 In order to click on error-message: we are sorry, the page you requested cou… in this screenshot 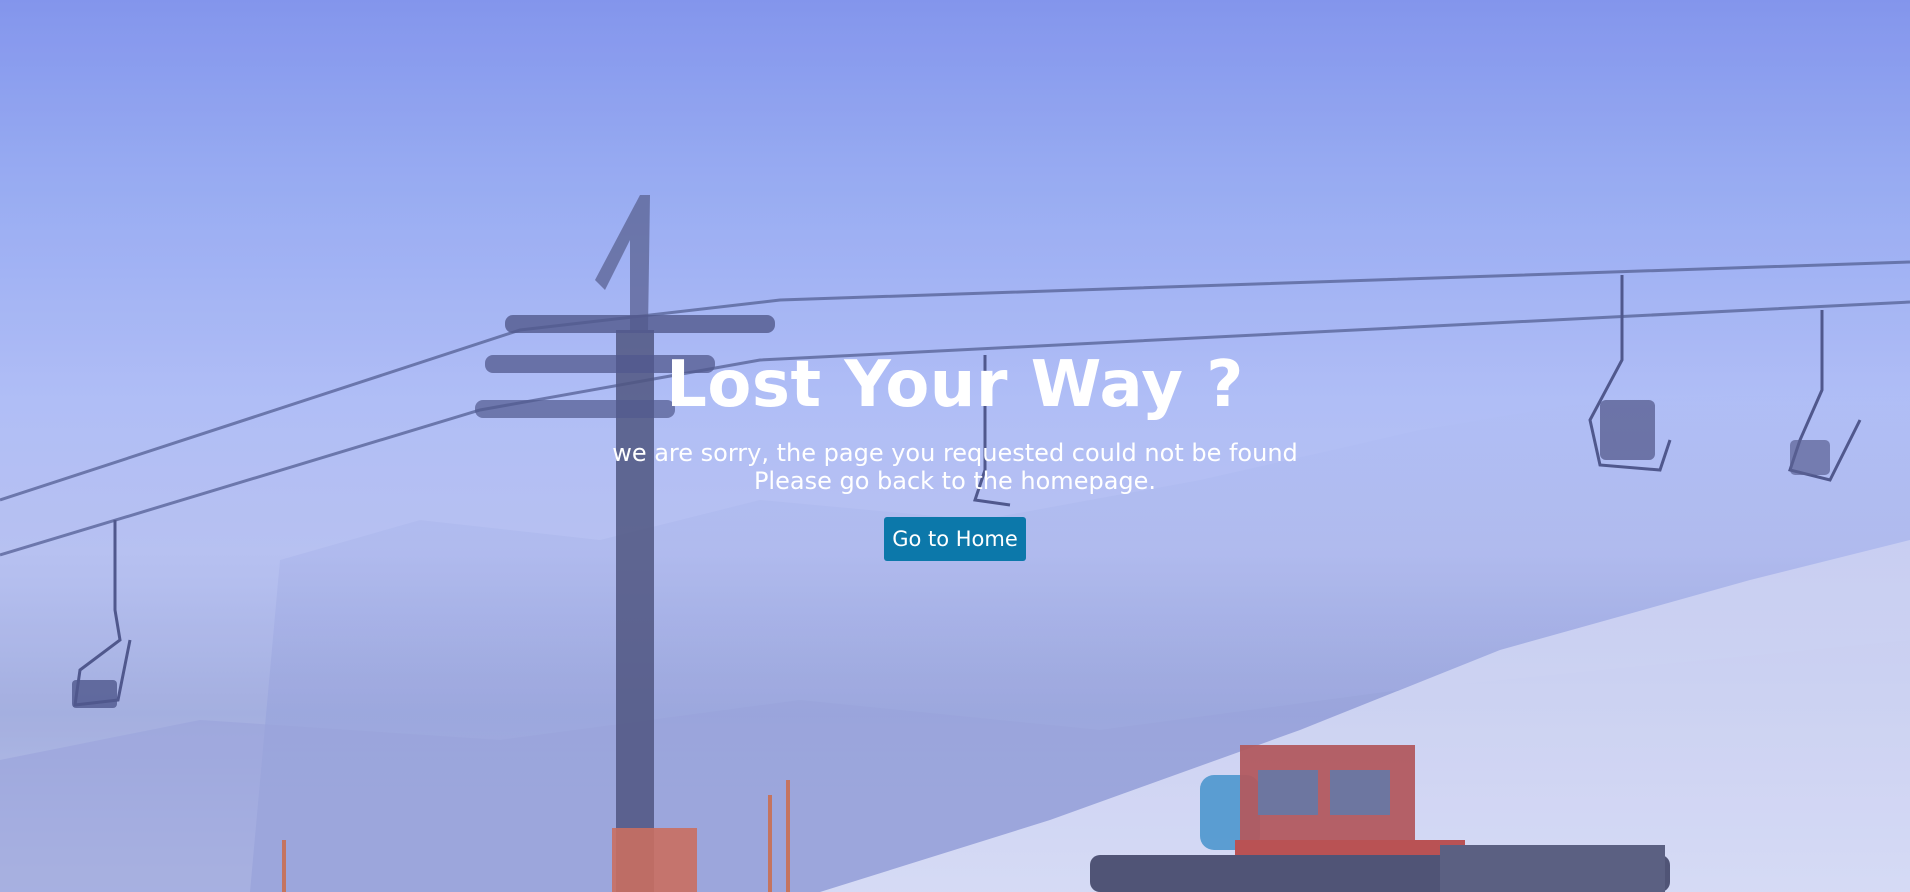, I will do `click(955, 467)`.